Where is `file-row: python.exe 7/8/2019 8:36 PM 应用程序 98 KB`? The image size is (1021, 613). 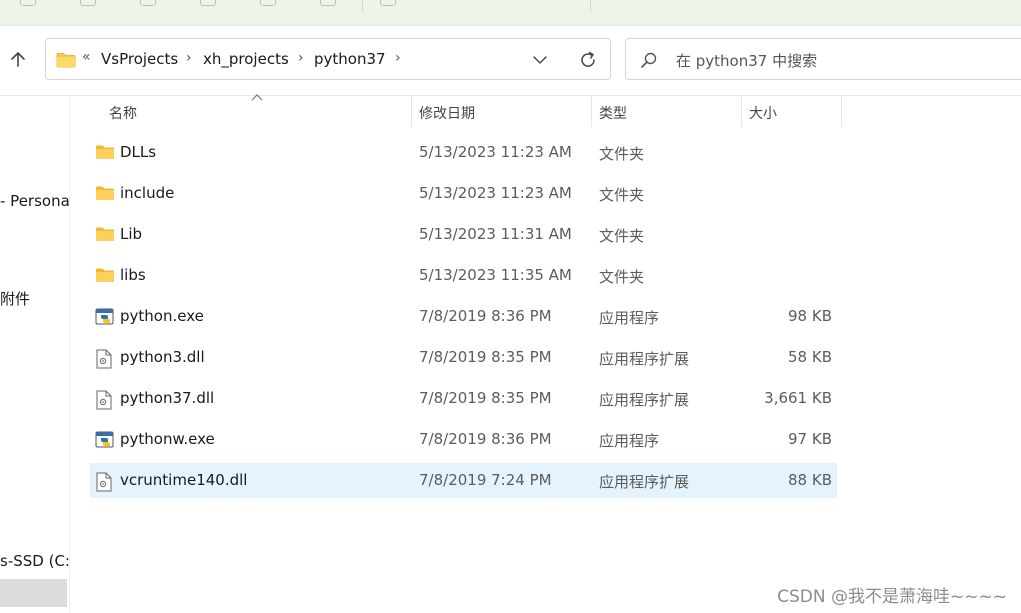 file-row: python.exe 7/8/2019 8:36 PM 应用程序 98 KB is located at coordinates (463, 316).